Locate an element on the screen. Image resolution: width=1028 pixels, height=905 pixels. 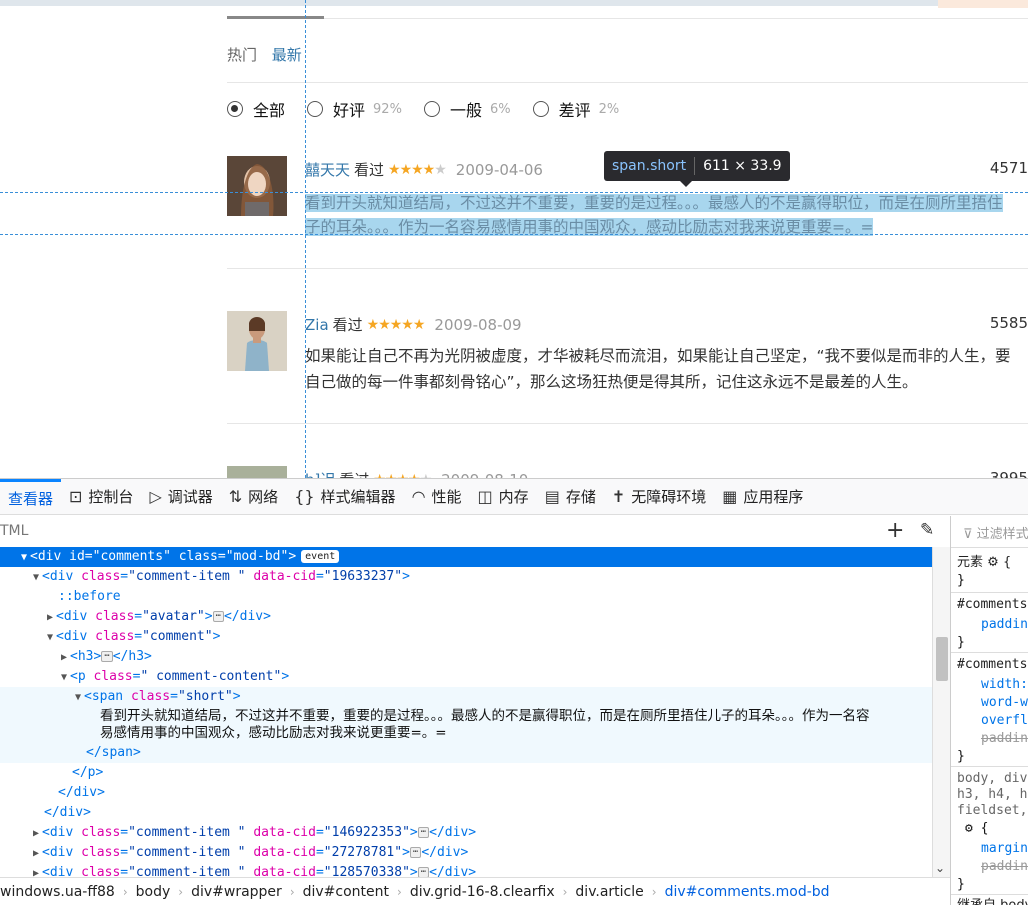
rule-property: width: is located at coordinates (1004, 685).